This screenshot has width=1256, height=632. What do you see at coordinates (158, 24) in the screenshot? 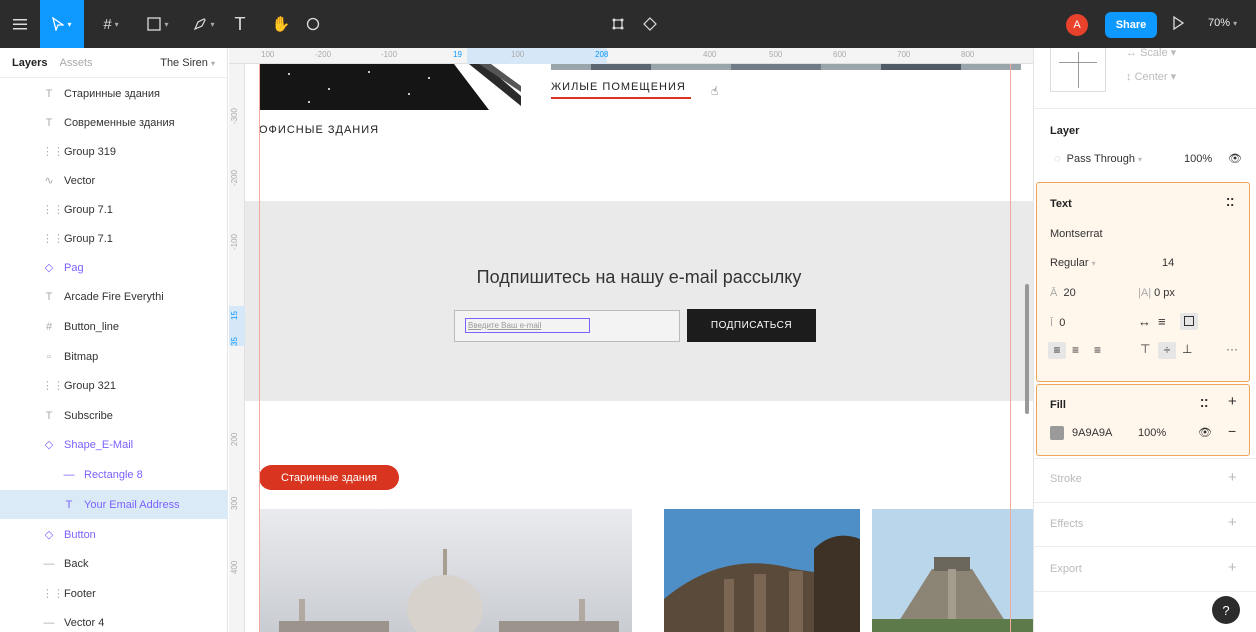
I see `shape-tool-icon: ▾` at bounding box center [158, 24].